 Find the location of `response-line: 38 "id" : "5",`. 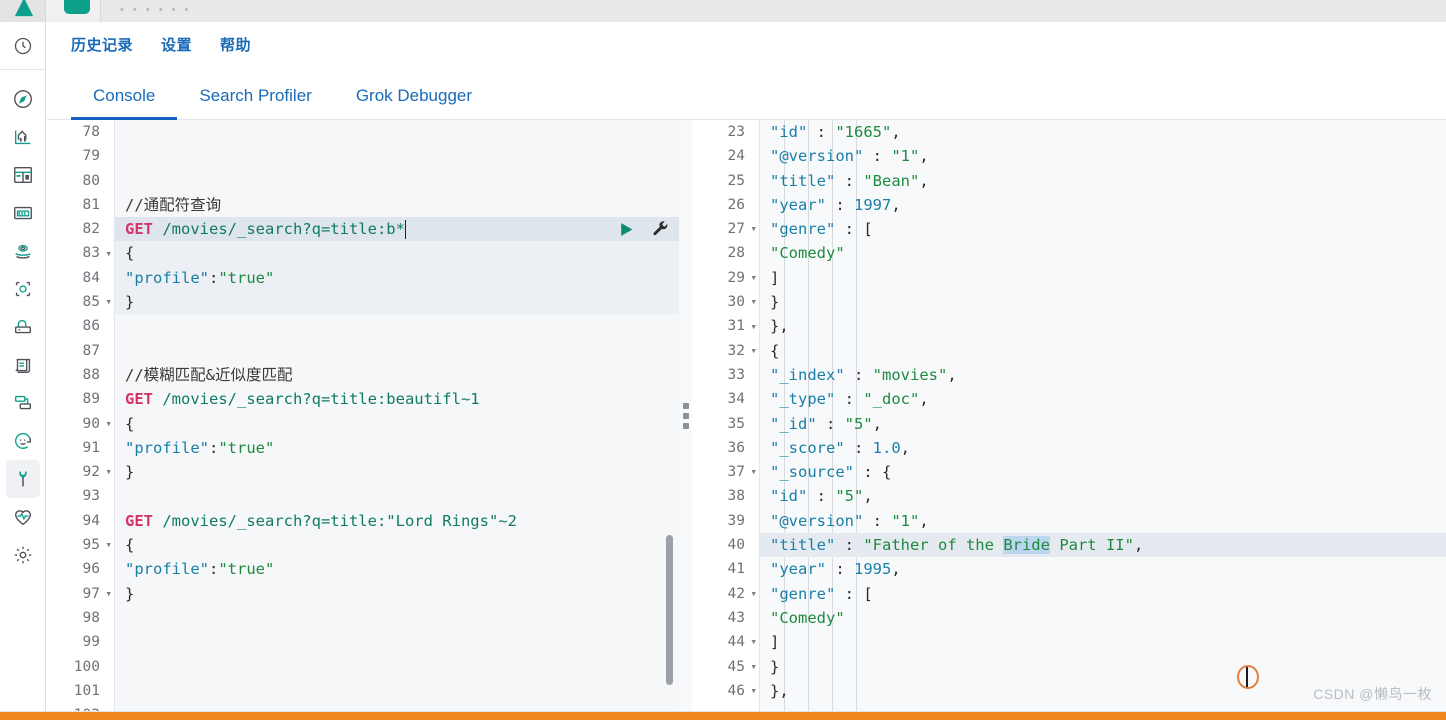

response-line: 38 "id" : "5", is located at coordinates (1069, 496).